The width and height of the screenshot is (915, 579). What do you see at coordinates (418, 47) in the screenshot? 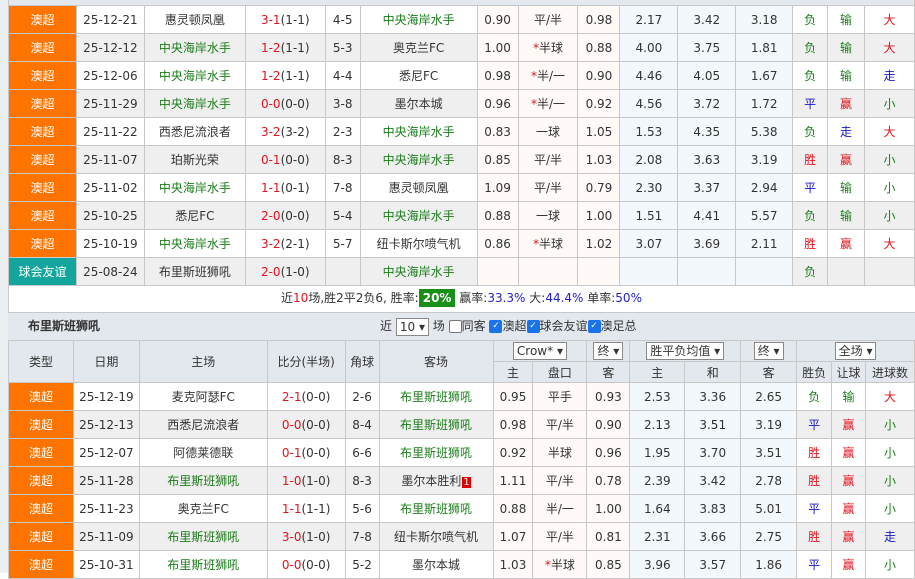
I see `away-team: 奥克兰FC` at bounding box center [418, 47].